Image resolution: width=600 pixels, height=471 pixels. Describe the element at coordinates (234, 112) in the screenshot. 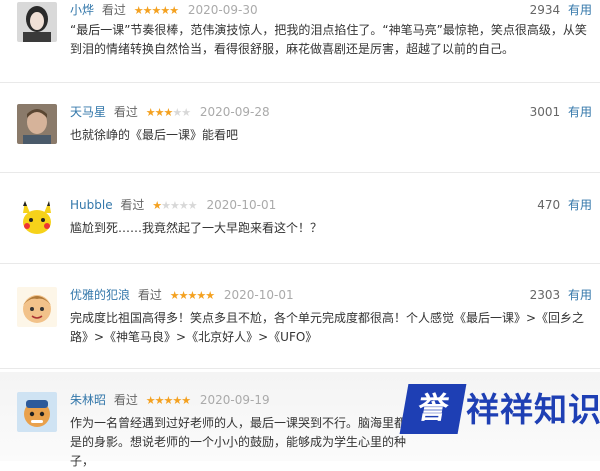

I see `review-date: 2020-09-28` at that location.